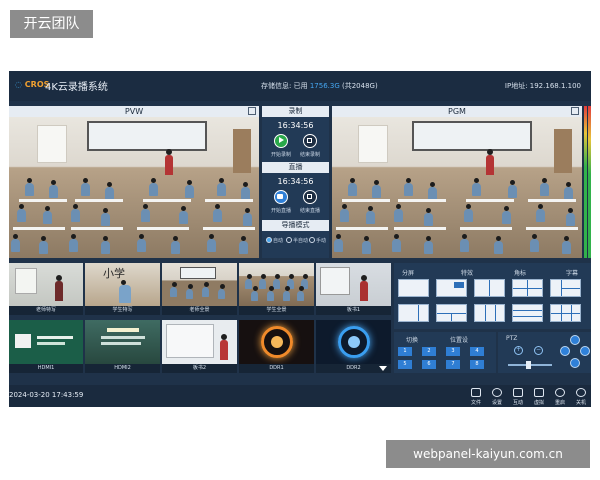 The height and width of the screenshot is (480, 600). I want to click on interact-icon, so click(518, 392).